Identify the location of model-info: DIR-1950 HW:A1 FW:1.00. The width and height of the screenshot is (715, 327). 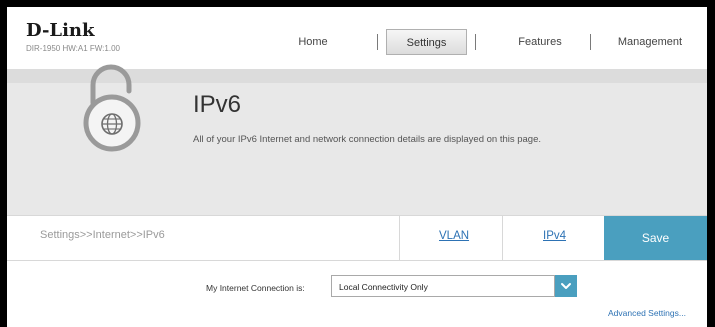
(73, 48).